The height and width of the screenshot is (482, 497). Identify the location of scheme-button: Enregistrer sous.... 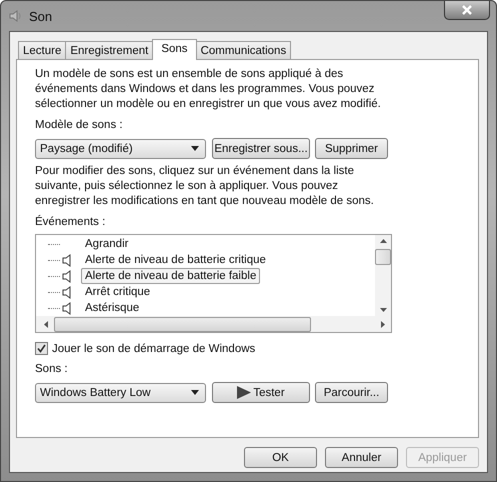
(261, 148).